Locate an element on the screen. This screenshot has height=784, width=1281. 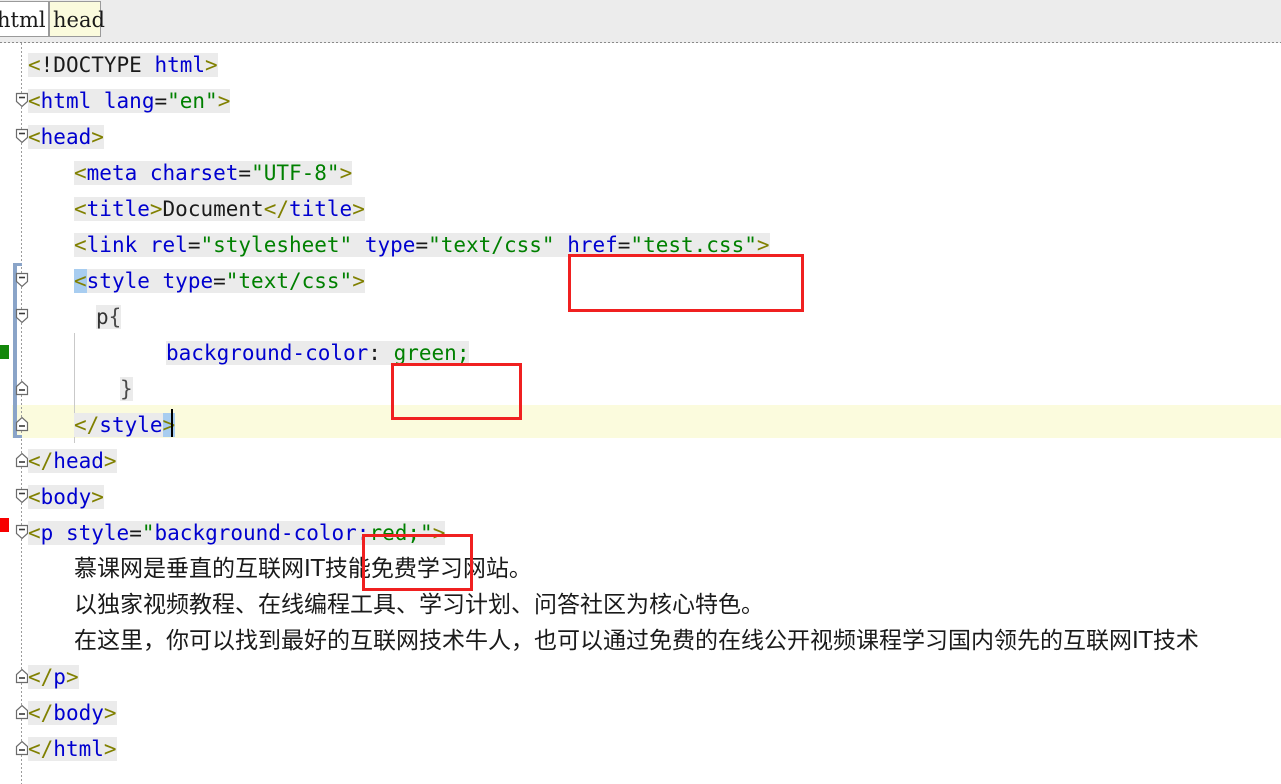
code-token: "test.css" is located at coordinates (693, 245).